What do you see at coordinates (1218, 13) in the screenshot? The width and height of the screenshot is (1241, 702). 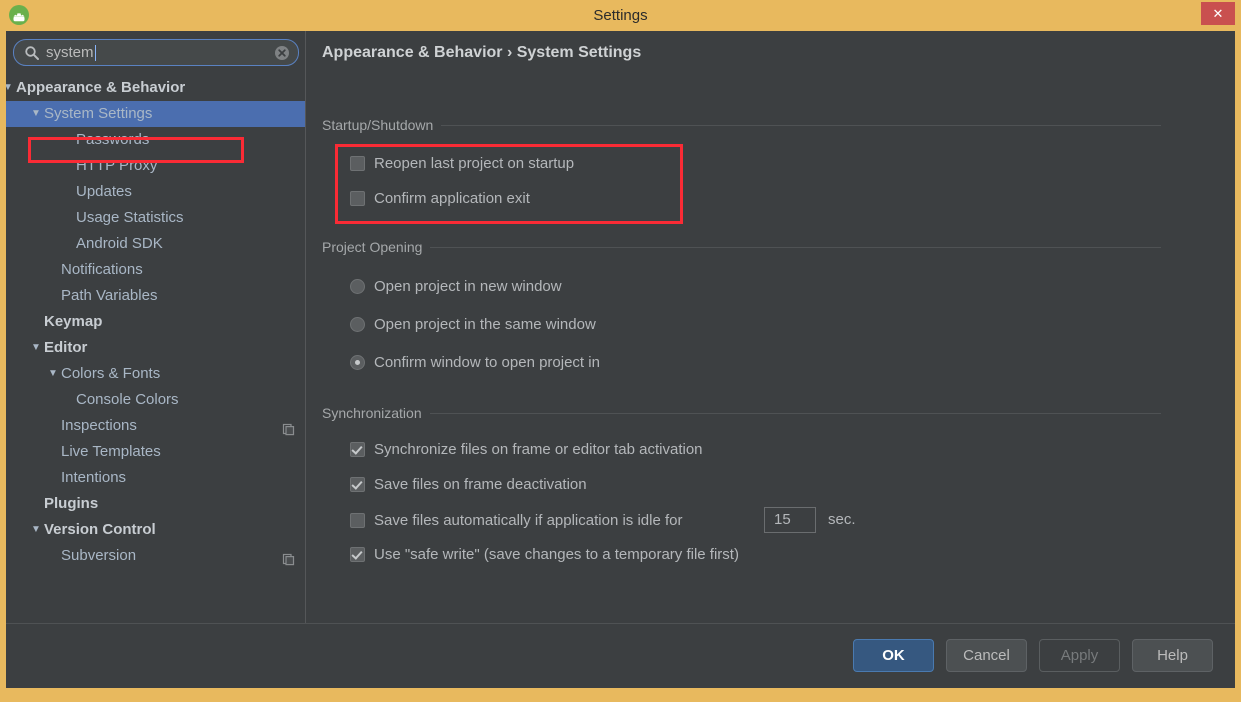 I see `close-icon: ✕` at bounding box center [1218, 13].